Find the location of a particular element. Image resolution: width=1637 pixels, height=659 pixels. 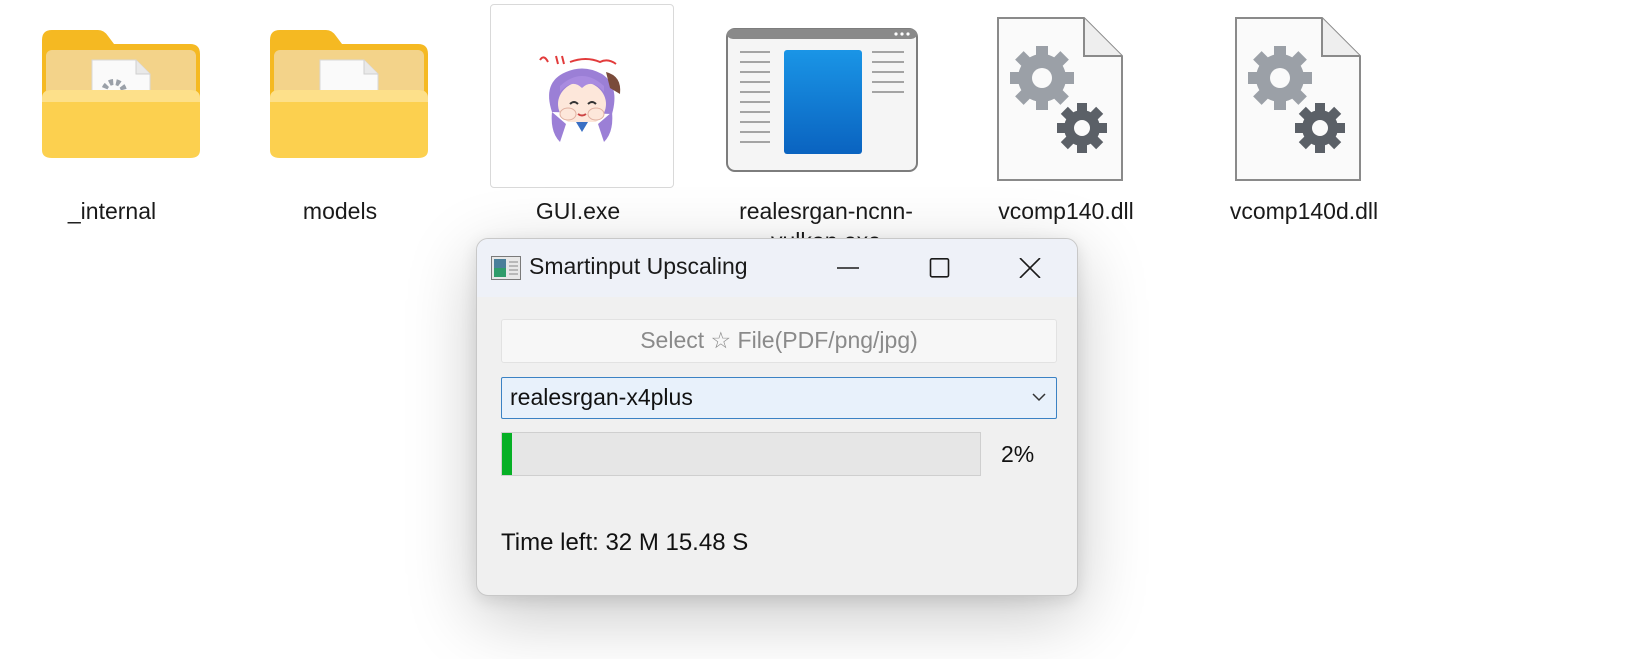

minimize-button is located at coordinates (847, 268).